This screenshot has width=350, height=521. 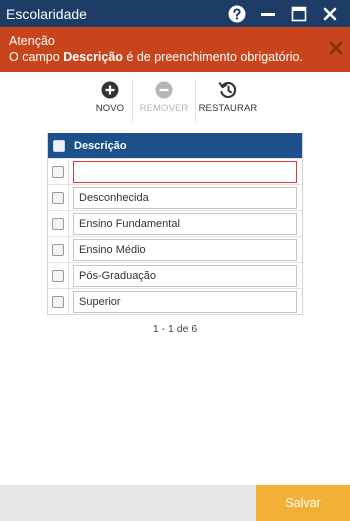 I want to click on table-row: Superior, so click(x=175, y=301).